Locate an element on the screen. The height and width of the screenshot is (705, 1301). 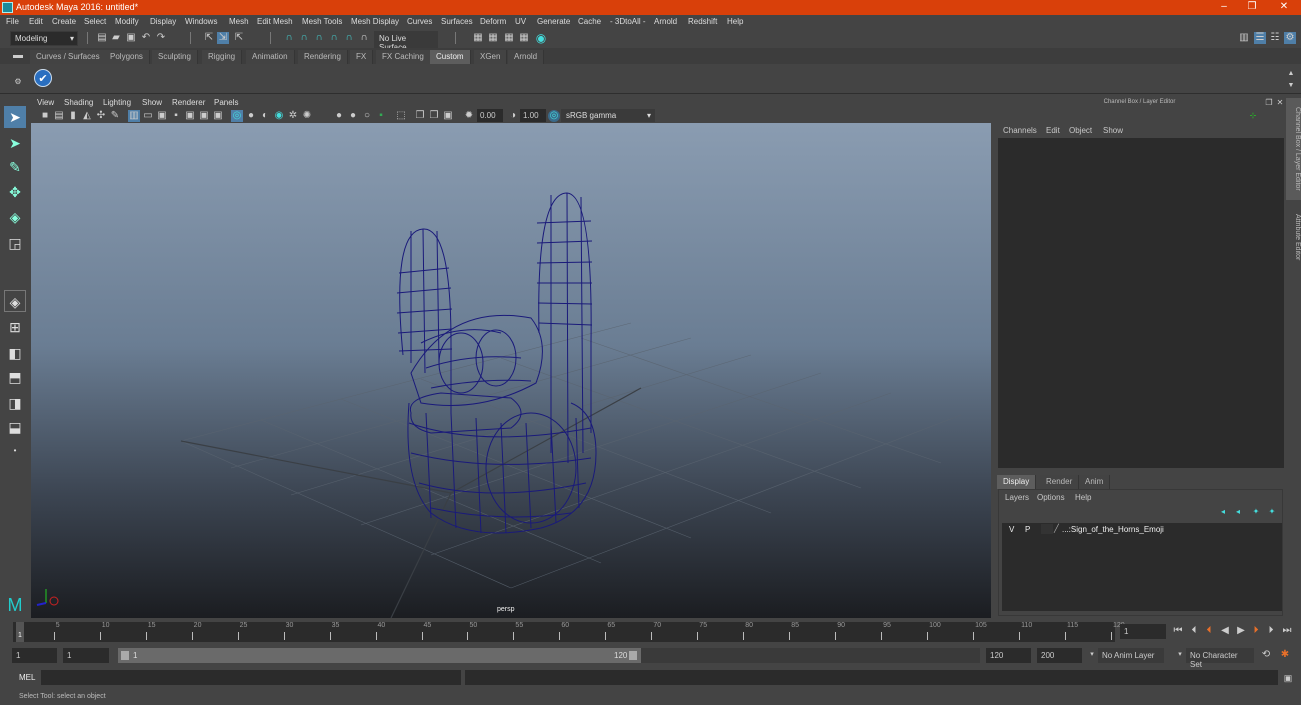
paint-select-tool-icon: ✎ is located at coordinates (15, 167).